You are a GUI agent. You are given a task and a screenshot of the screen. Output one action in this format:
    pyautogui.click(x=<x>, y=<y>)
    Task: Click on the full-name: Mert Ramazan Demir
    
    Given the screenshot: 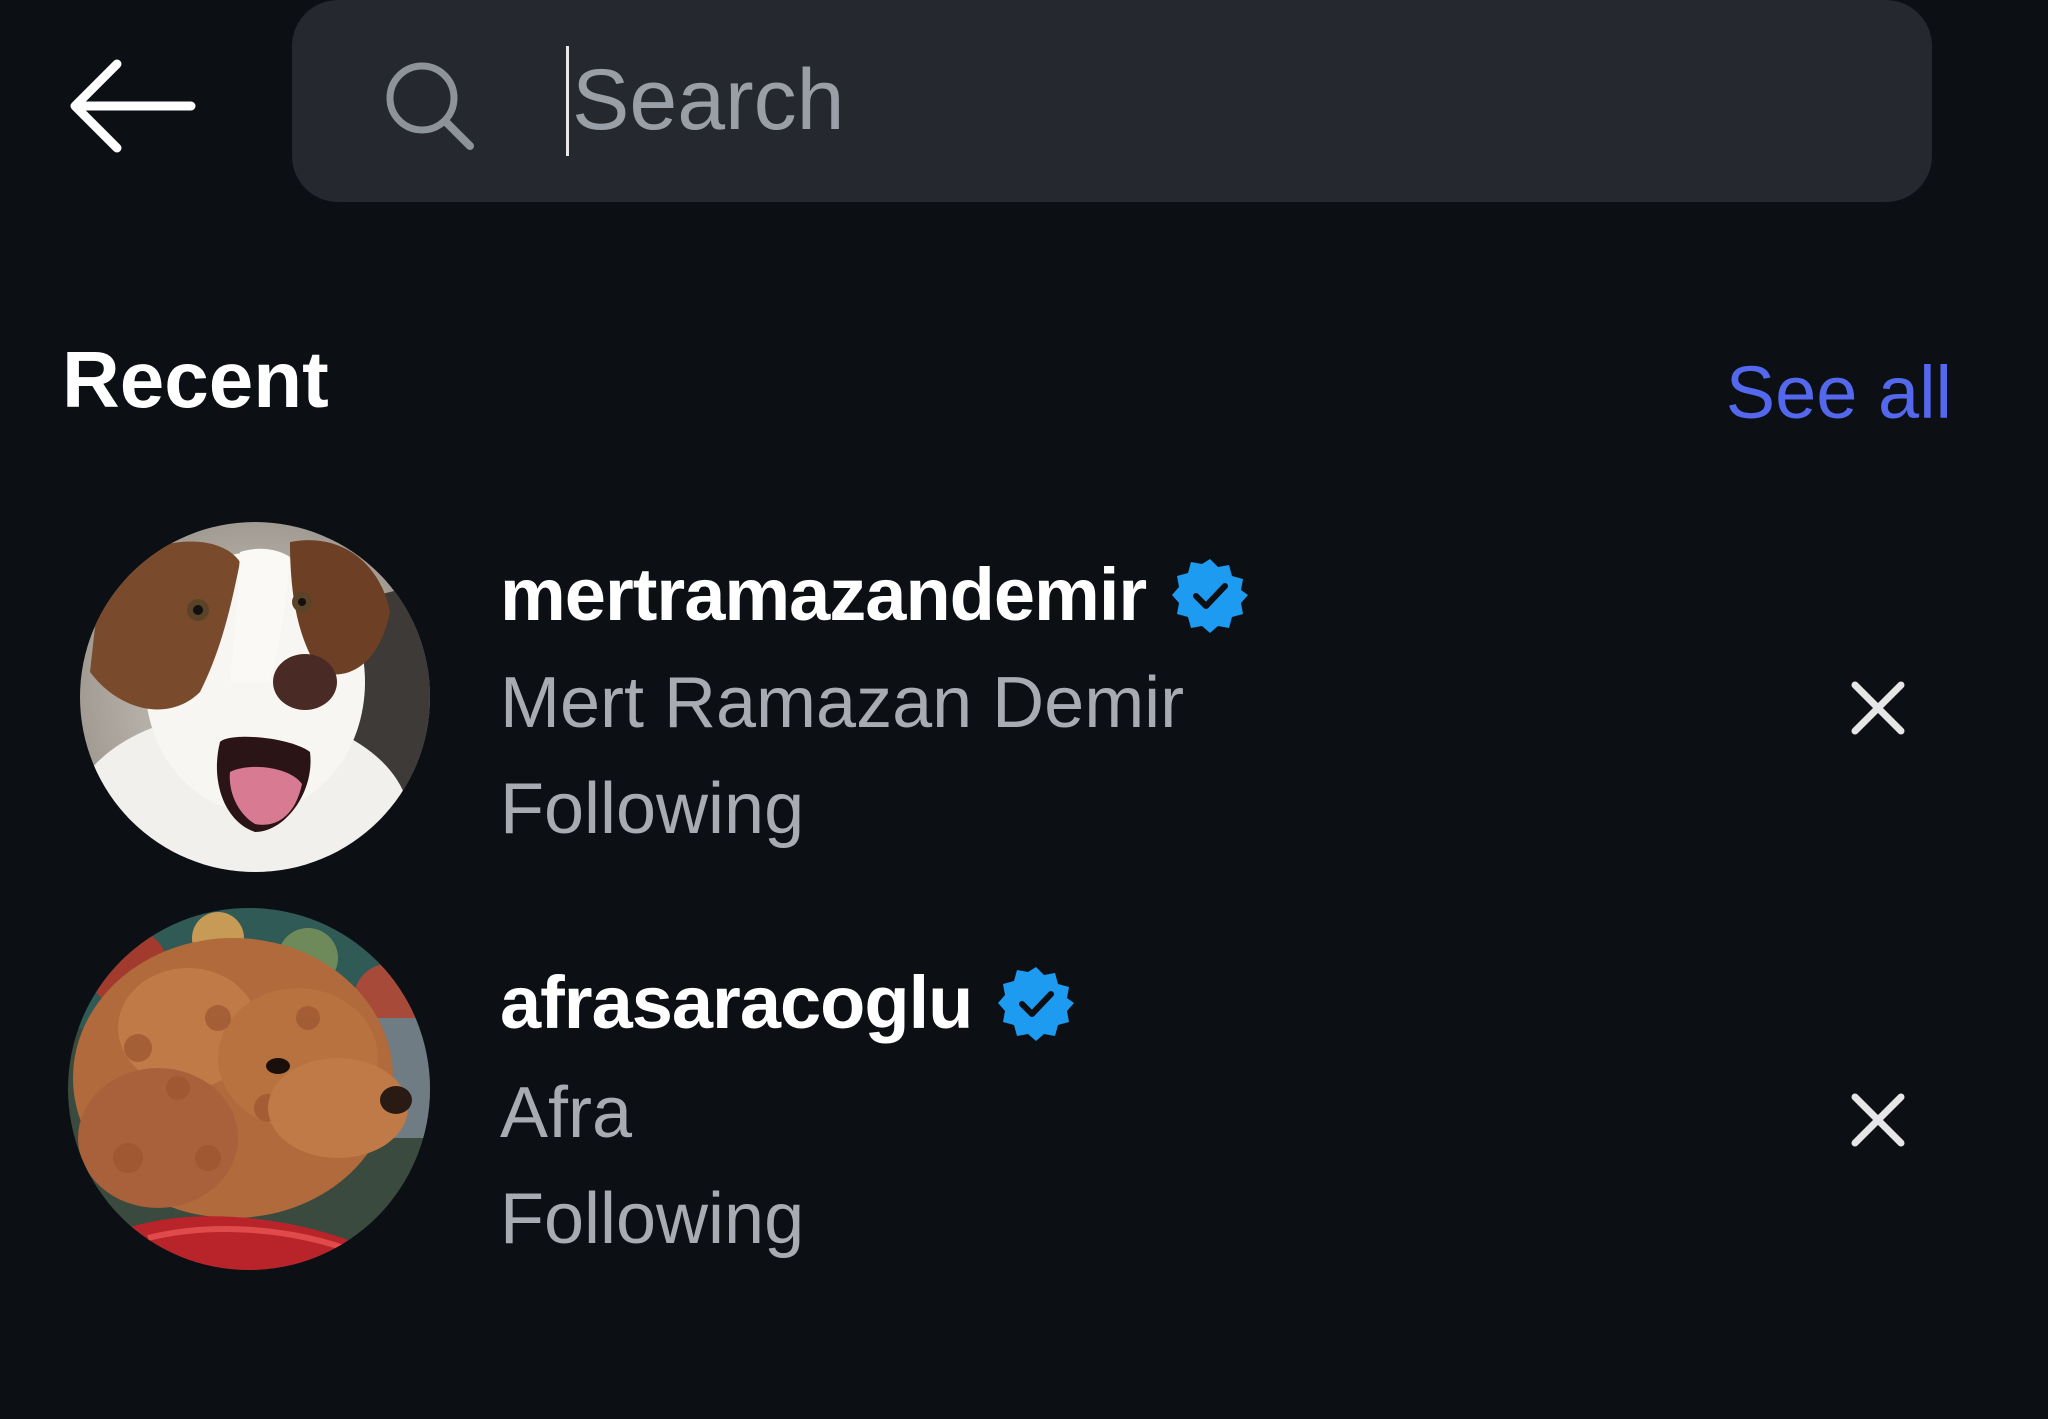 What is the action you would take?
    pyautogui.click(x=842, y=703)
    